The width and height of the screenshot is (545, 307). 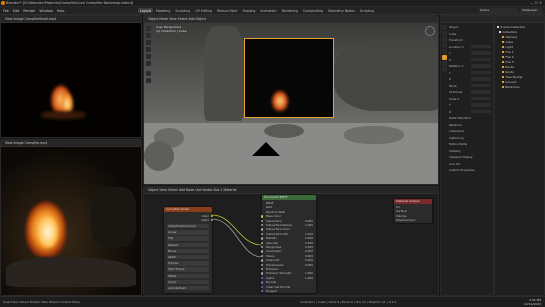 I want to click on move-tool-icon, so click(x=148, y=42).